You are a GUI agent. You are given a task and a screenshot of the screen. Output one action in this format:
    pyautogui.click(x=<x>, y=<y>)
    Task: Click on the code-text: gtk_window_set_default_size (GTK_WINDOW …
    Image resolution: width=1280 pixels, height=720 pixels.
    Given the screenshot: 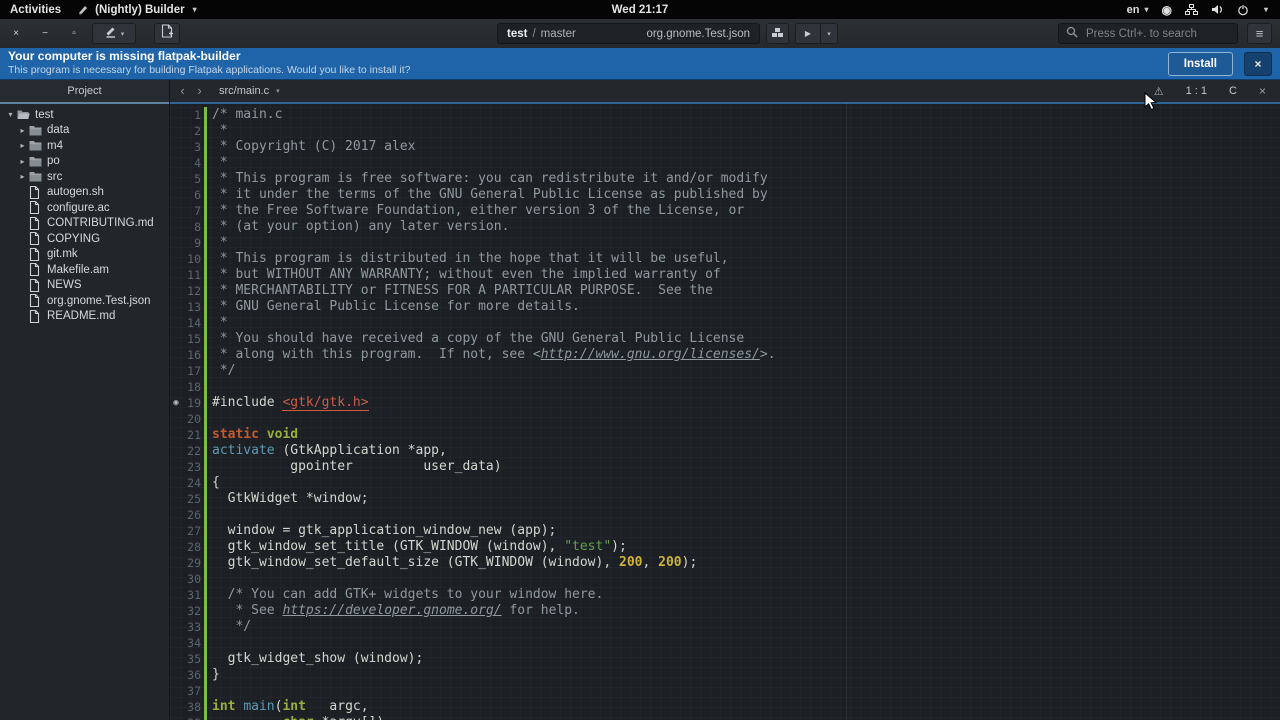 What is the action you would take?
    pyautogui.click(x=455, y=562)
    